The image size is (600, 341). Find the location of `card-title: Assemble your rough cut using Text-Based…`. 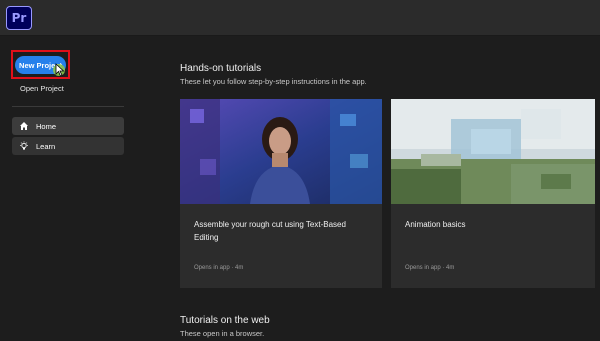

card-title: Assemble your rough cut using Text-Based… is located at coordinates (270, 231).